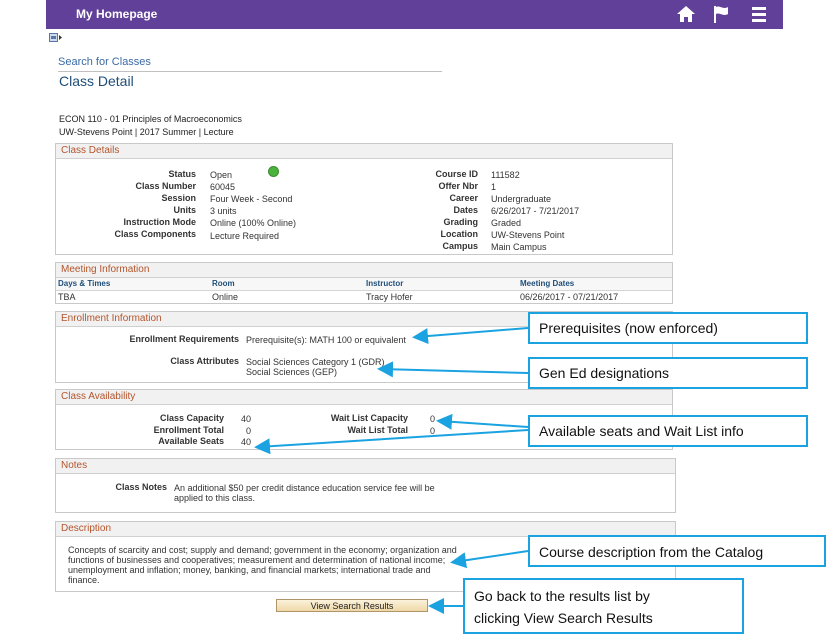  Describe the element at coordinates (470, 336) in the screenshot. I see `arrow-prerequisites` at that location.